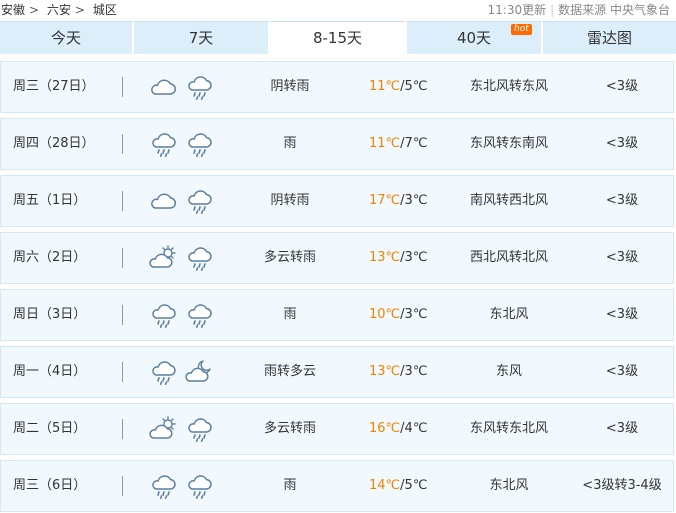  What do you see at coordinates (622, 485) in the screenshot?
I see `wind-level: <3级转3-4级` at bounding box center [622, 485].